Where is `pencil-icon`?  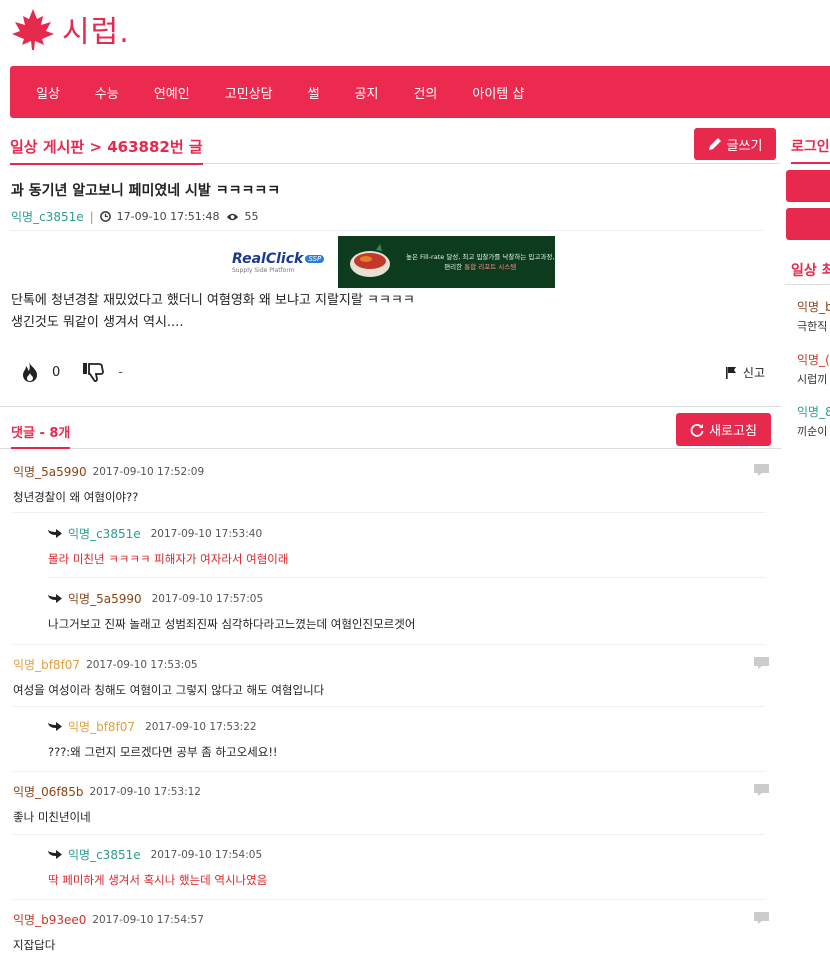
pencil-icon is located at coordinates (714, 144).